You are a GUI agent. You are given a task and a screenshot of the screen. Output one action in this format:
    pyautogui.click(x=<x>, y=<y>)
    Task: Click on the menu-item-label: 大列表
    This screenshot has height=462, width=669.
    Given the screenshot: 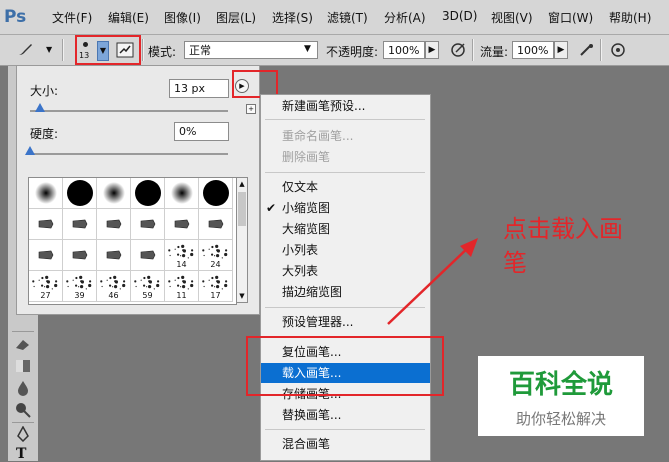 What is the action you would take?
    pyautogui.click(x=300, y=271)
    